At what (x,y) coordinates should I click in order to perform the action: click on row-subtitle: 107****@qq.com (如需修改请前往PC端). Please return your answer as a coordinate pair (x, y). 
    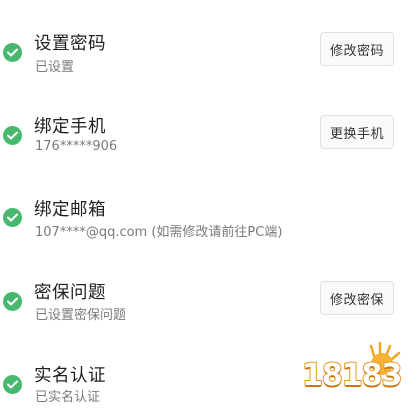
    Looking at the image, I should click on (159, 232).